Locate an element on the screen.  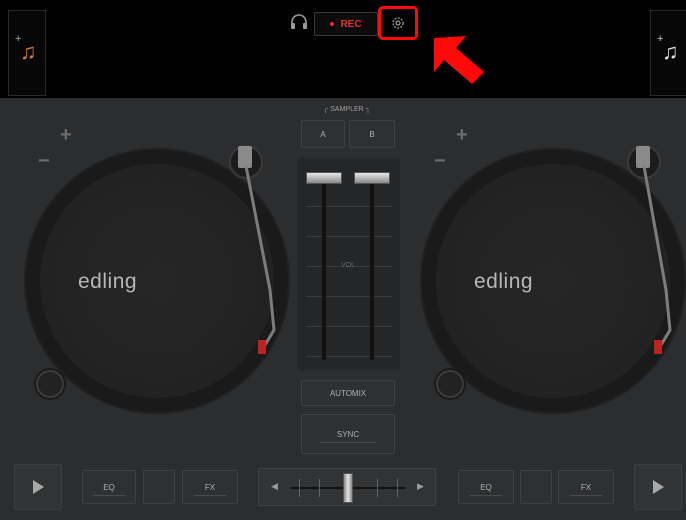
record-label: REC is located at coordinates (351, 24).